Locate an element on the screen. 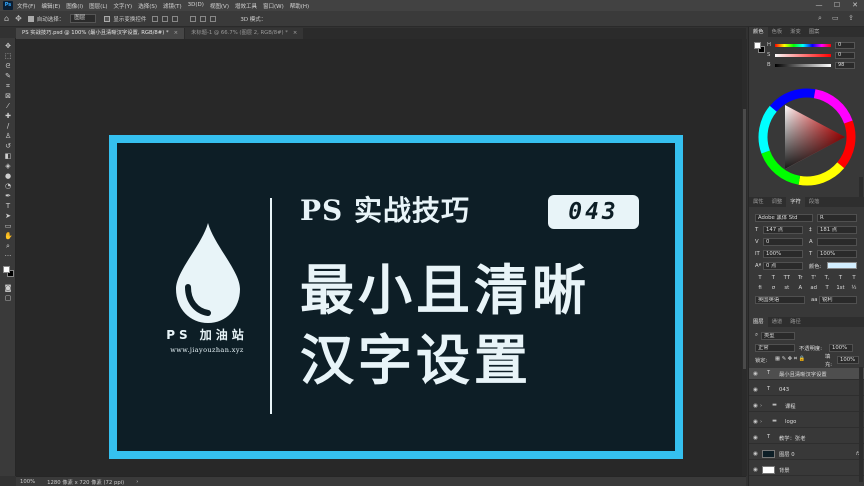 The image size is (864, 486). canvas-vertical-scrollbar is located at coordinates (744, 257).